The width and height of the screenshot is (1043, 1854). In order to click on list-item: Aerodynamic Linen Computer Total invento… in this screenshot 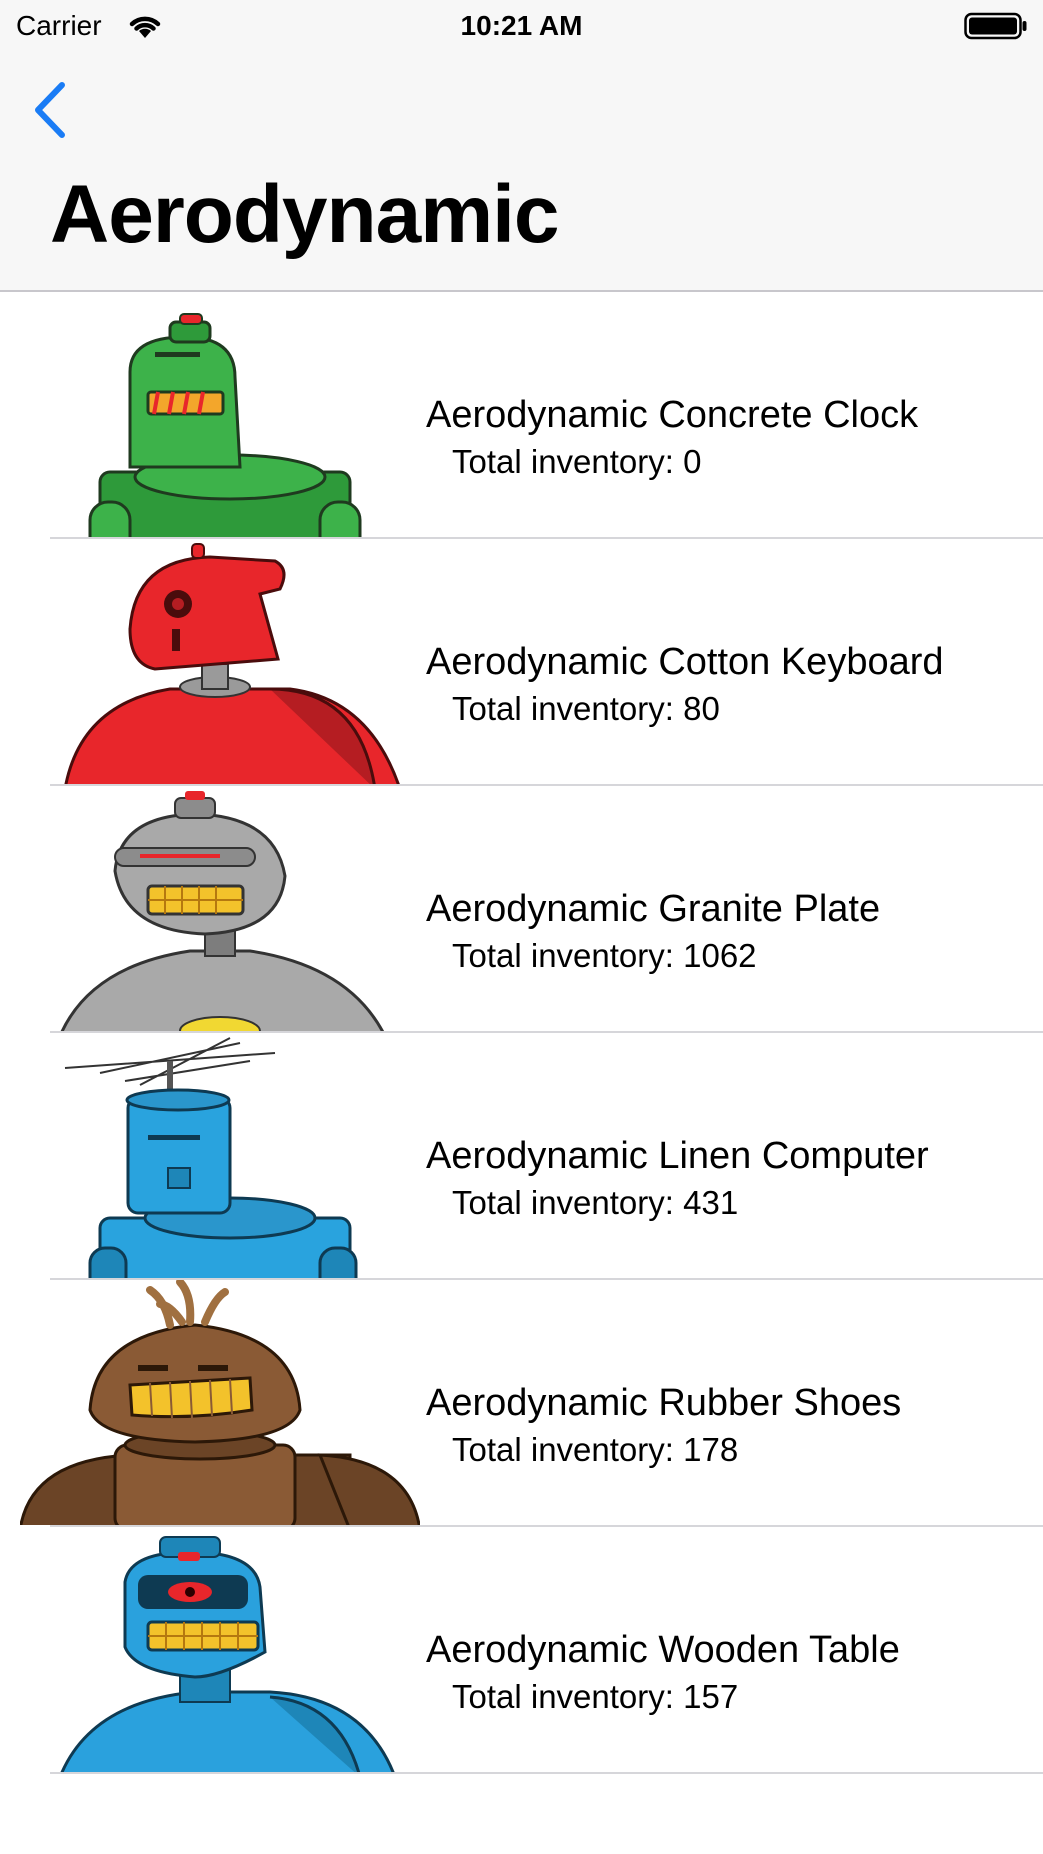, I will do `click(521, 1156)`.